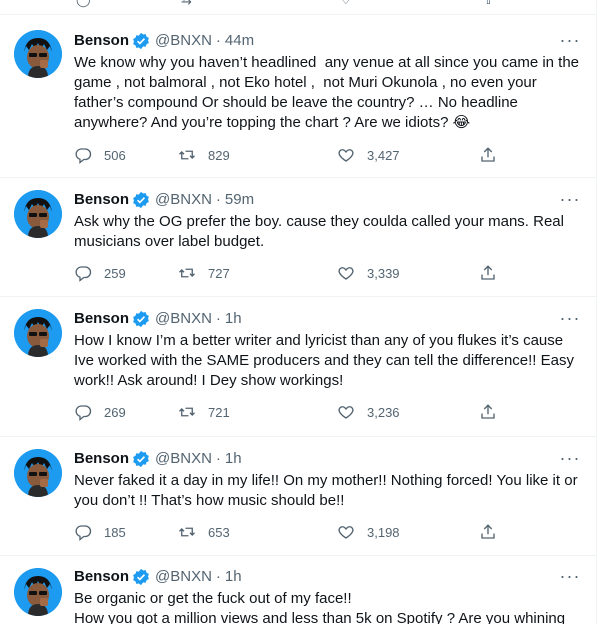  I want to click on previous-tweet-actions: ◯ ⇆ ♡ ⇧, so click(298, 7).